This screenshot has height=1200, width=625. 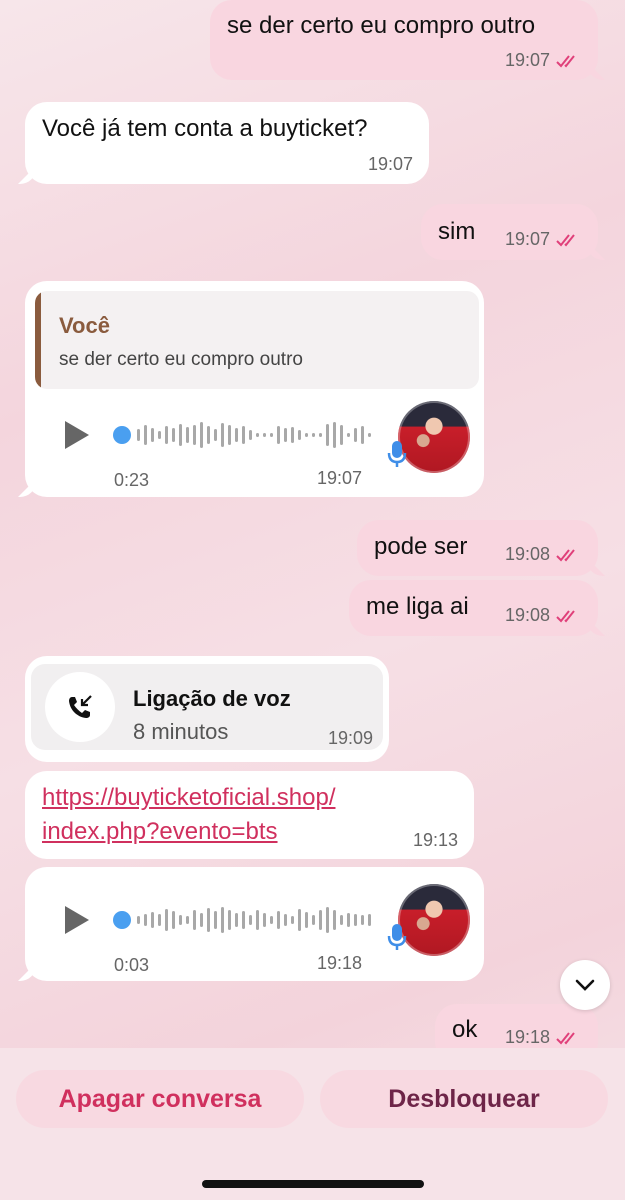 I want to click on link-line-1: https://buyticketoficial.shop/, so click(x=188, y=798).